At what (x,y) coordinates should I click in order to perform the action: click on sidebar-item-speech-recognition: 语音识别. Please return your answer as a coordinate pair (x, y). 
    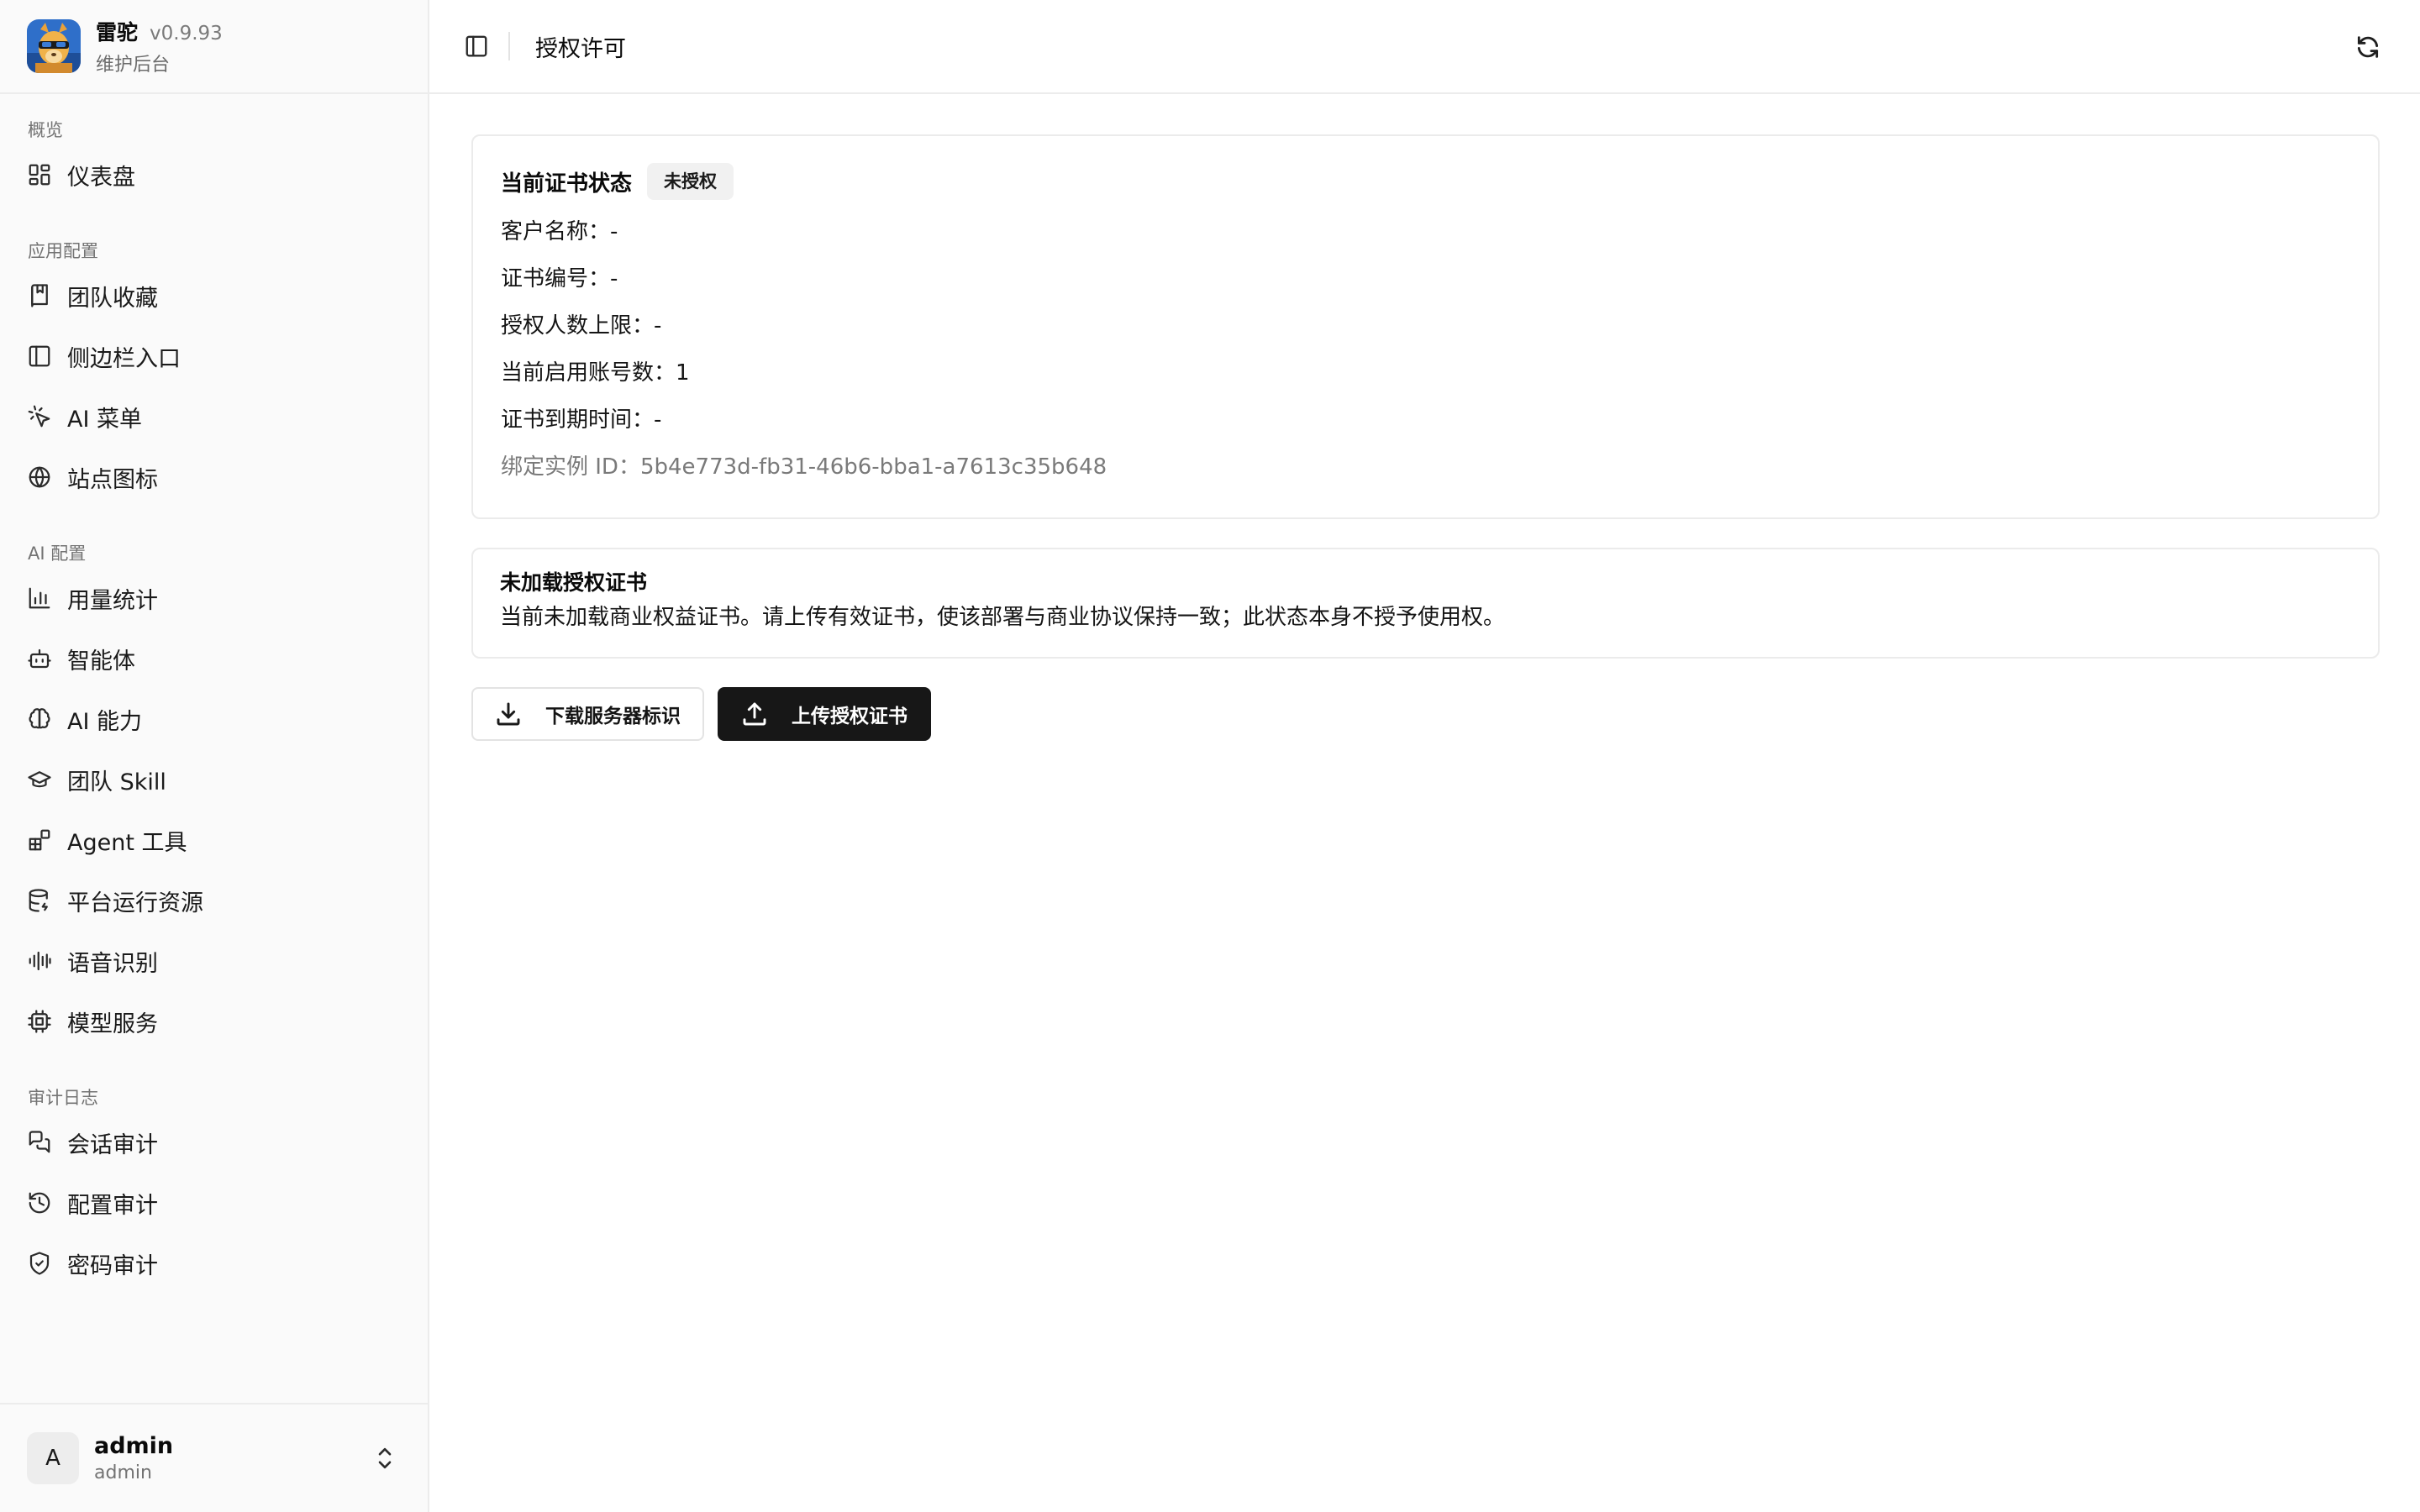
    Looking at the image, I should click on (214, 961).